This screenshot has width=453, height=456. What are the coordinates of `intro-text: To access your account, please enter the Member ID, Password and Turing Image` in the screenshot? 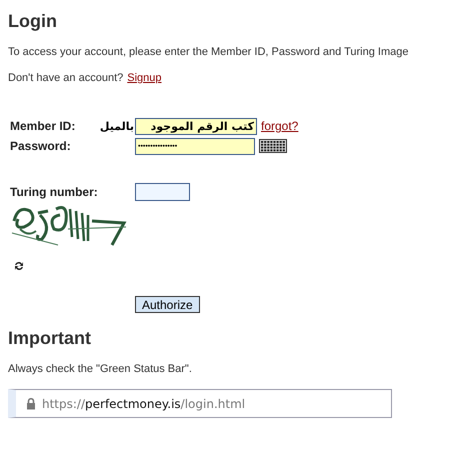 It's located at (209, 52).